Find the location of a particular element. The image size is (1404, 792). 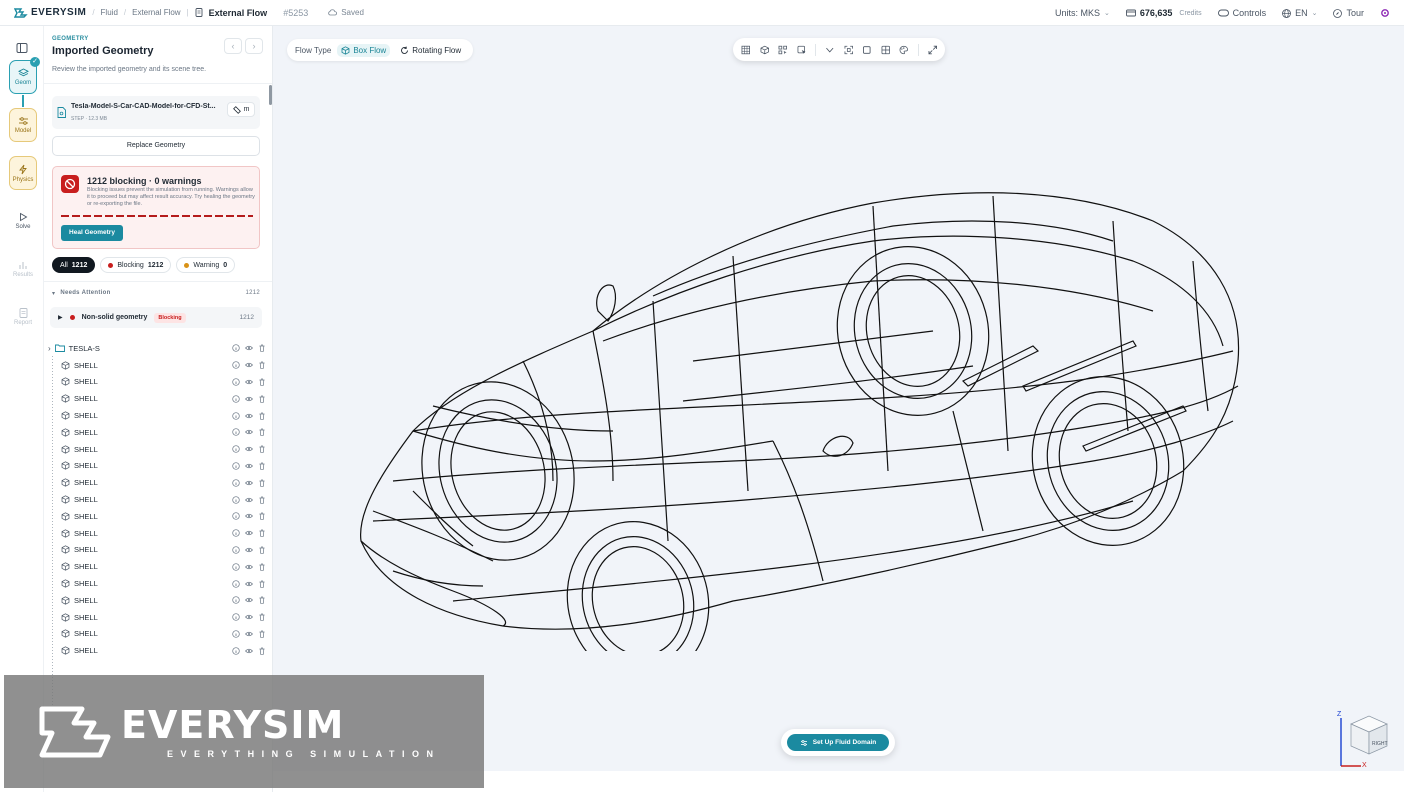

split-view-icon is located at coordinates (886, 50).